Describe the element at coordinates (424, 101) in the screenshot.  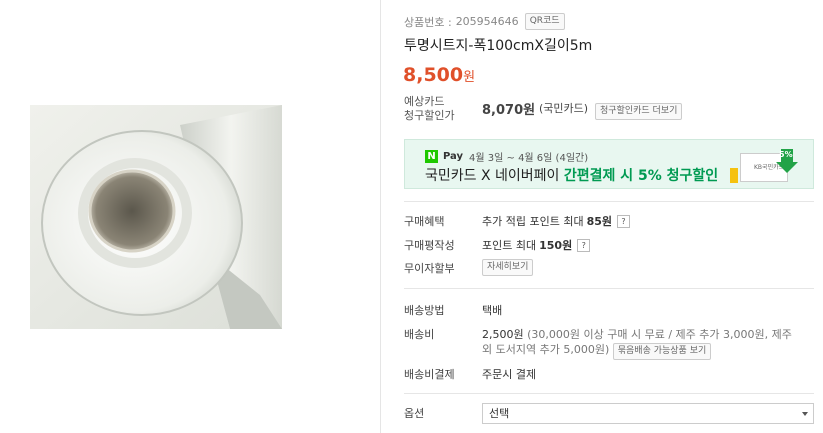
I see `card-discount-label-line1: 예상카드` at that location.